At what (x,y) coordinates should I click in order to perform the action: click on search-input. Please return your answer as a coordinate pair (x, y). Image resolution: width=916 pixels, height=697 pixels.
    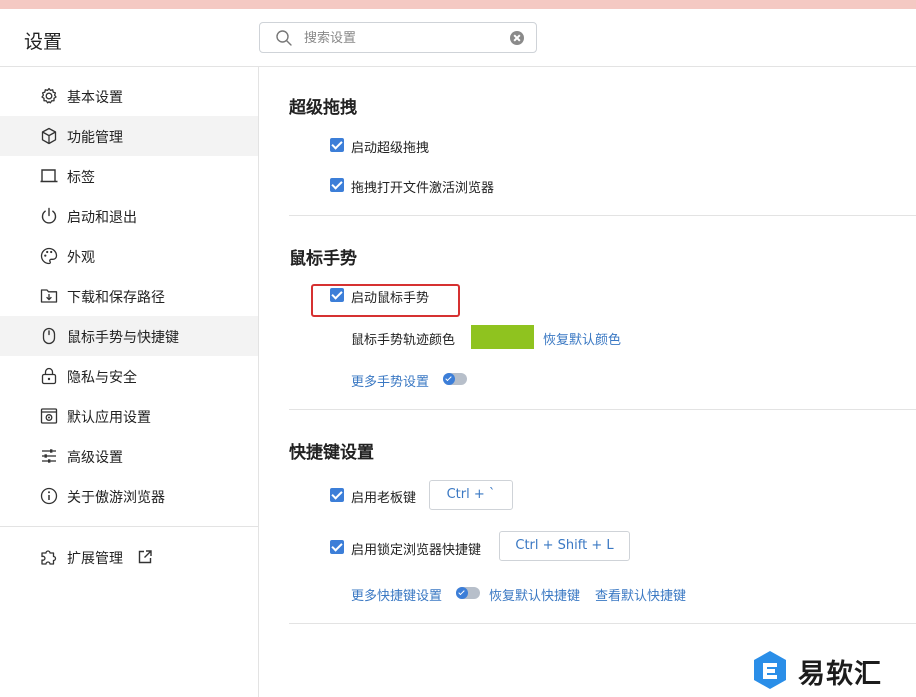
    Looking at the image, I should click on (399, 38).